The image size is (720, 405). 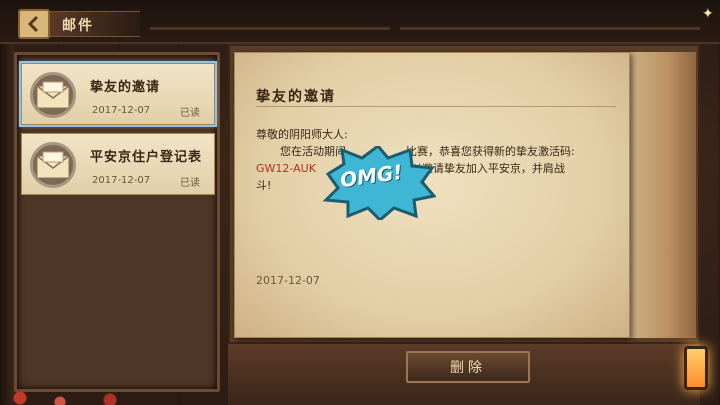 What do you see at coordinates (264, 185) in the screenshot?
I see `letter-line3: 斗!` at bounding box center [264, 185].